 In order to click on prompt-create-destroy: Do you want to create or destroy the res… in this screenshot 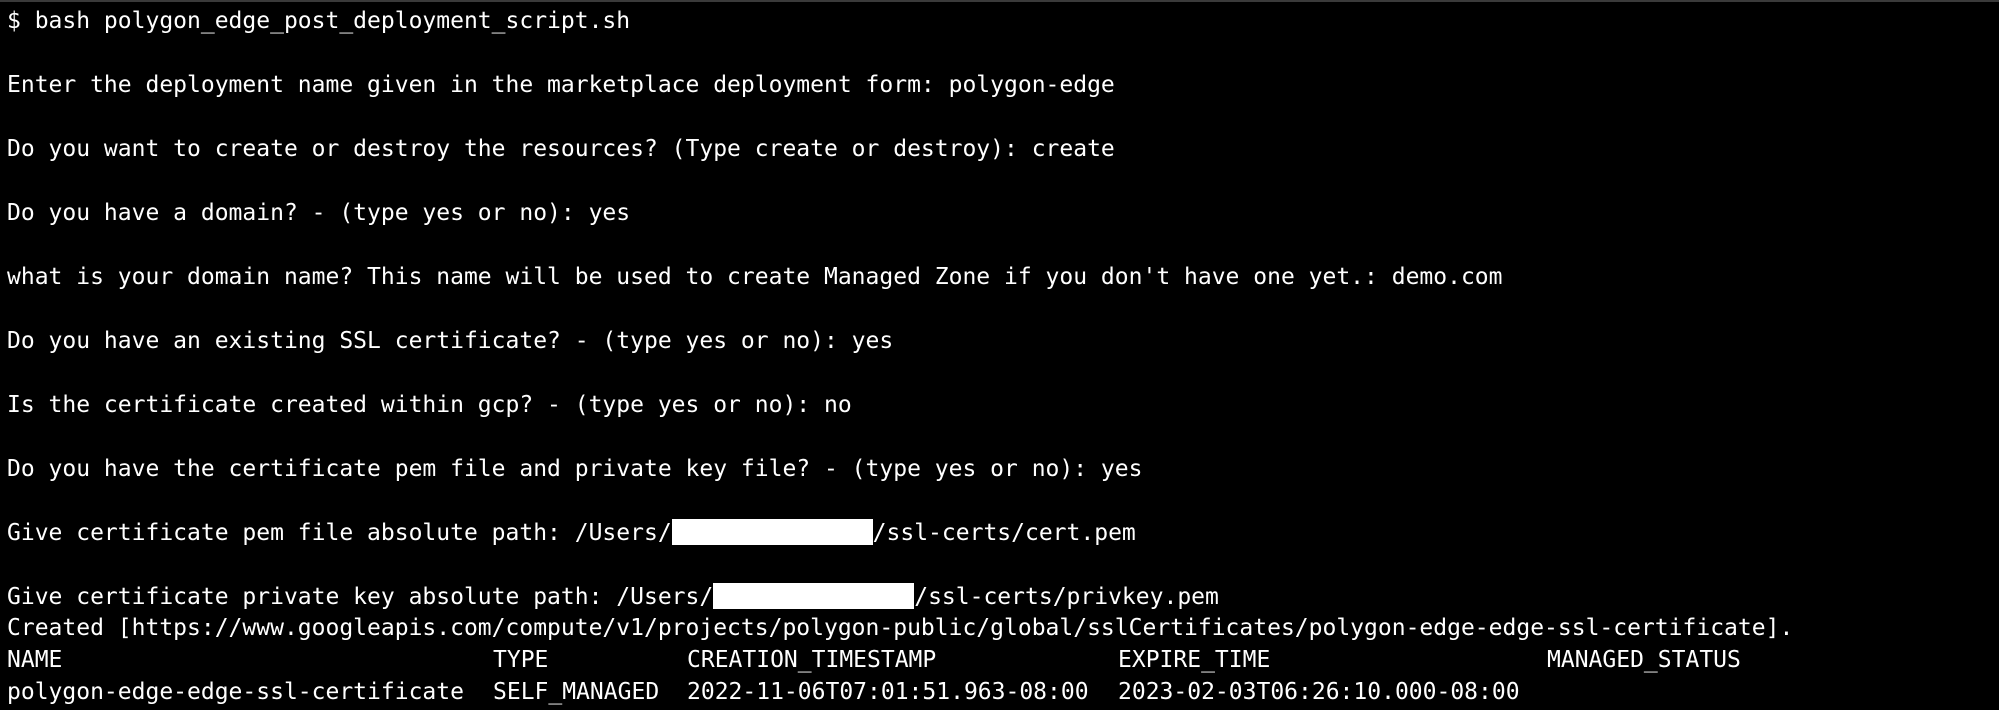, I will do `click(561, 149)`.